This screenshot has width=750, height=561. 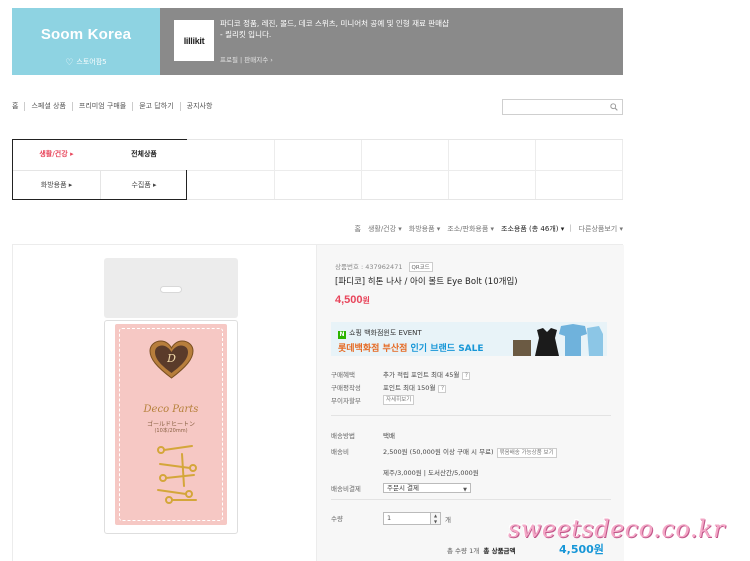 I want to click on event-title: N 쇼핑 백화점윈도 EVENT, so click(x=380, y=333).